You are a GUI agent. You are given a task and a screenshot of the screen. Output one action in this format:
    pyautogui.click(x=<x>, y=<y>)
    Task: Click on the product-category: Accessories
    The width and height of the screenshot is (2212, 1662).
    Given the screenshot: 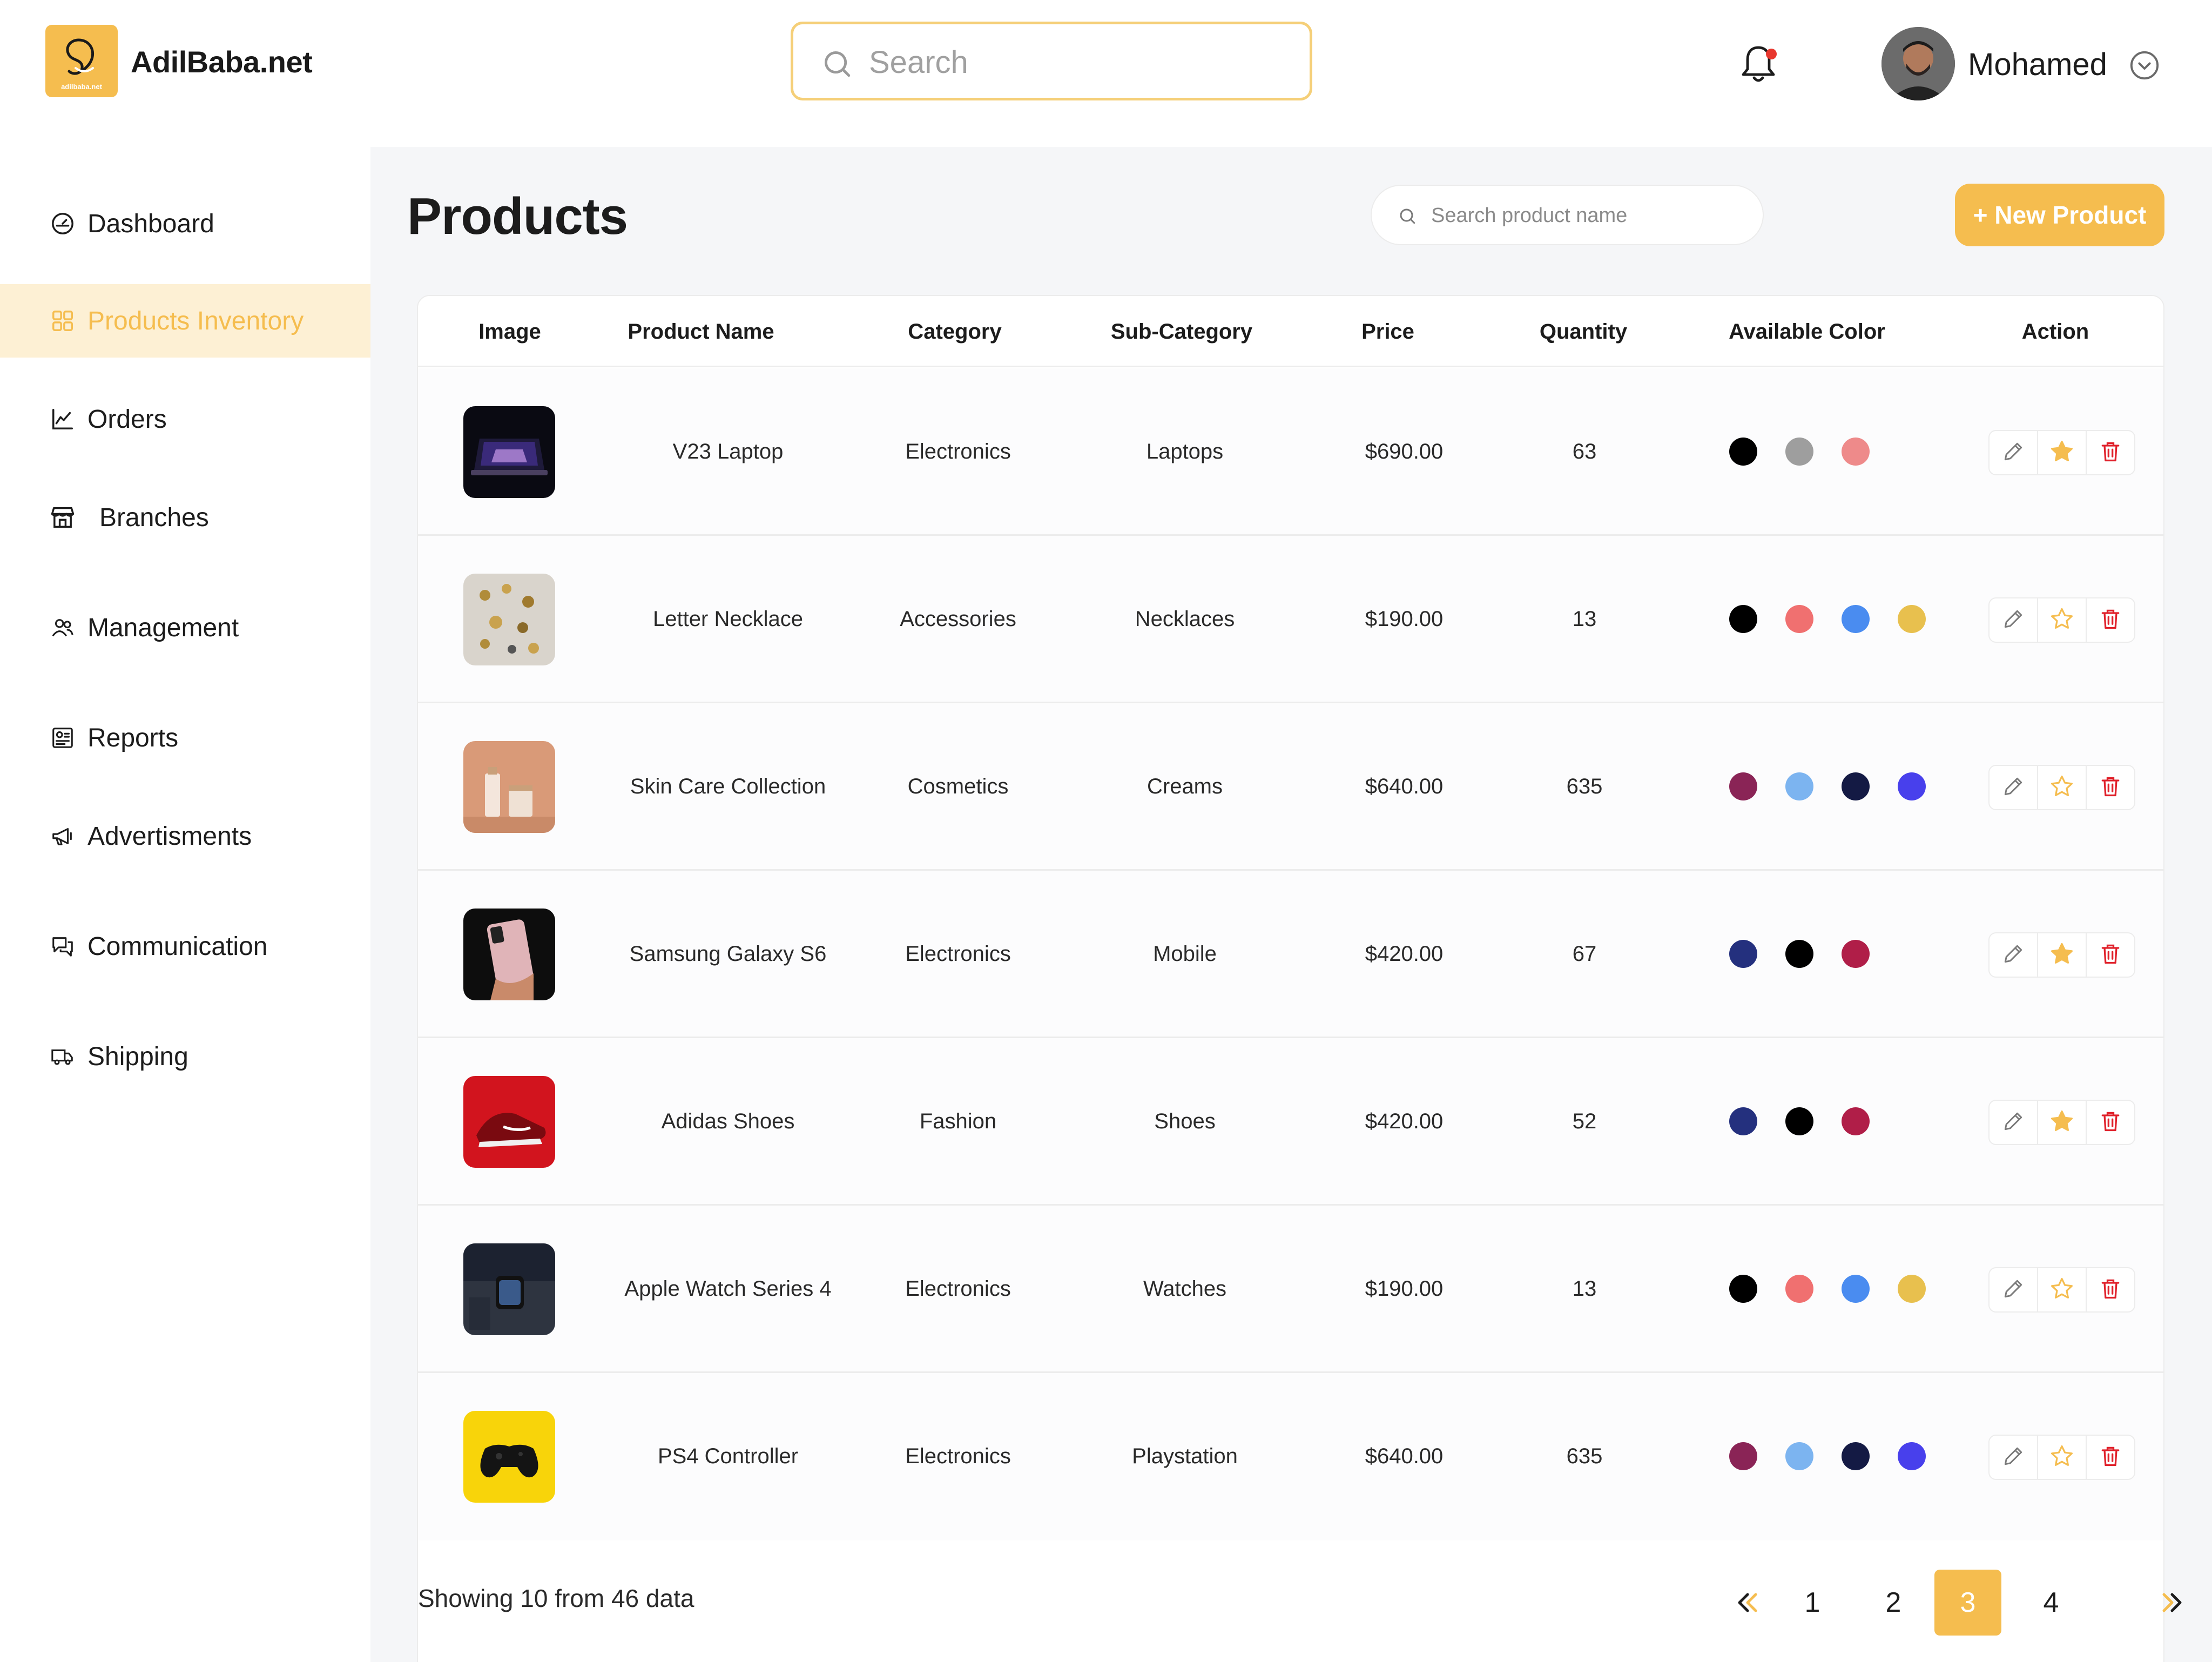 What is the action you would take?
    pyautogui.click(x=958, y=619)
    